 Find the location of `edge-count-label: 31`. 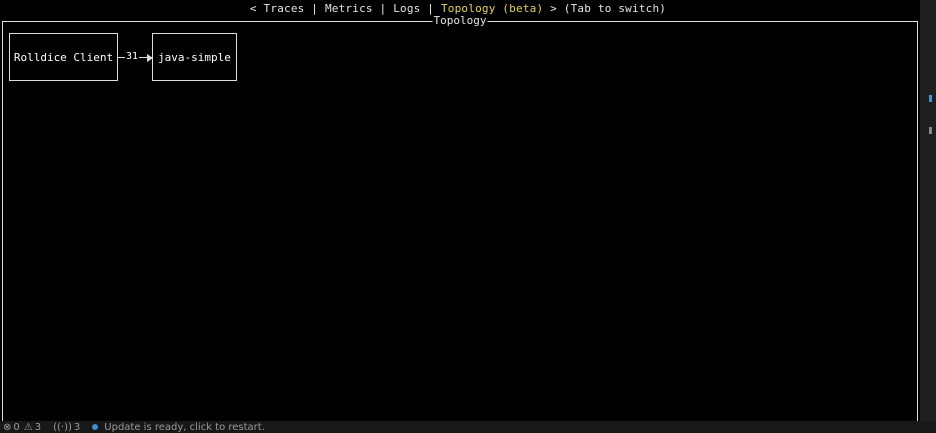

edge-count-label: 31 is located at coordinates (132, 57).